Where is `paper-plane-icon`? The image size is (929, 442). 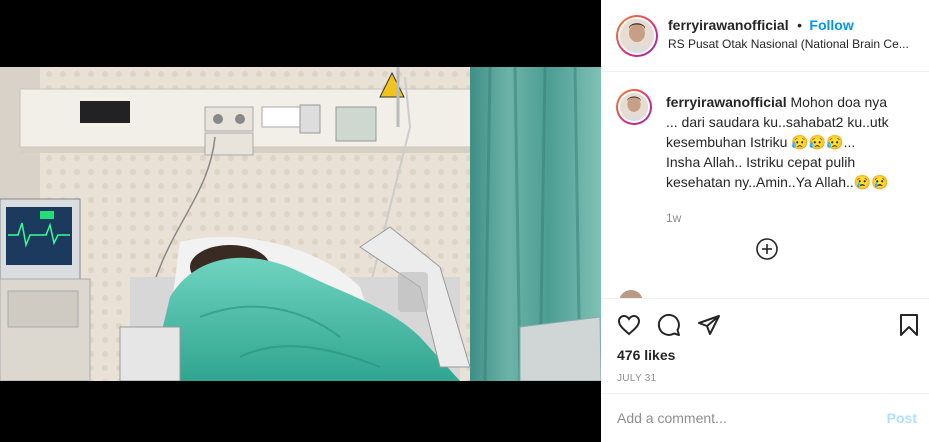 paper-plane-icon is located at coordinates (709, 325).